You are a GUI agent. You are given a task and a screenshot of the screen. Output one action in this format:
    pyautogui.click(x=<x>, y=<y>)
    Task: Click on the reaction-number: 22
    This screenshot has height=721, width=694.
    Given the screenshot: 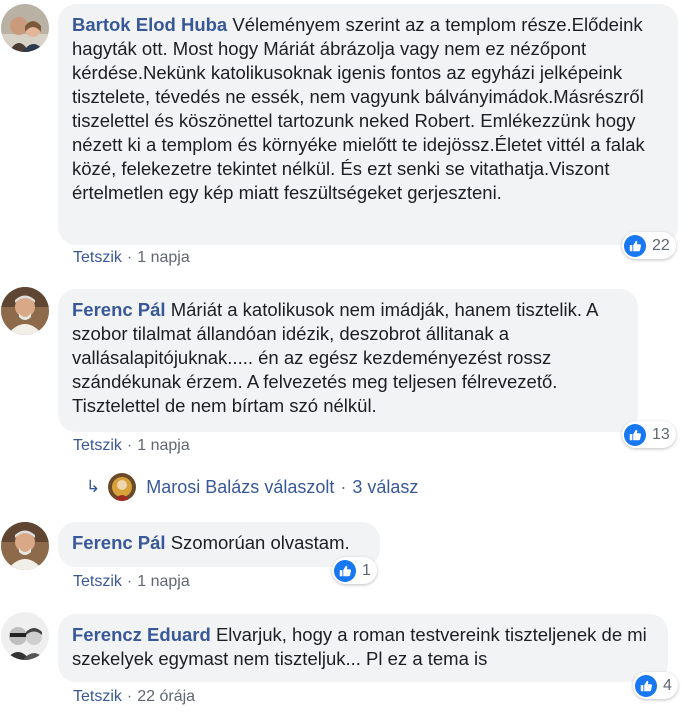 What is the action you would take?
    pyautogui.click(x=661, y=245)
    